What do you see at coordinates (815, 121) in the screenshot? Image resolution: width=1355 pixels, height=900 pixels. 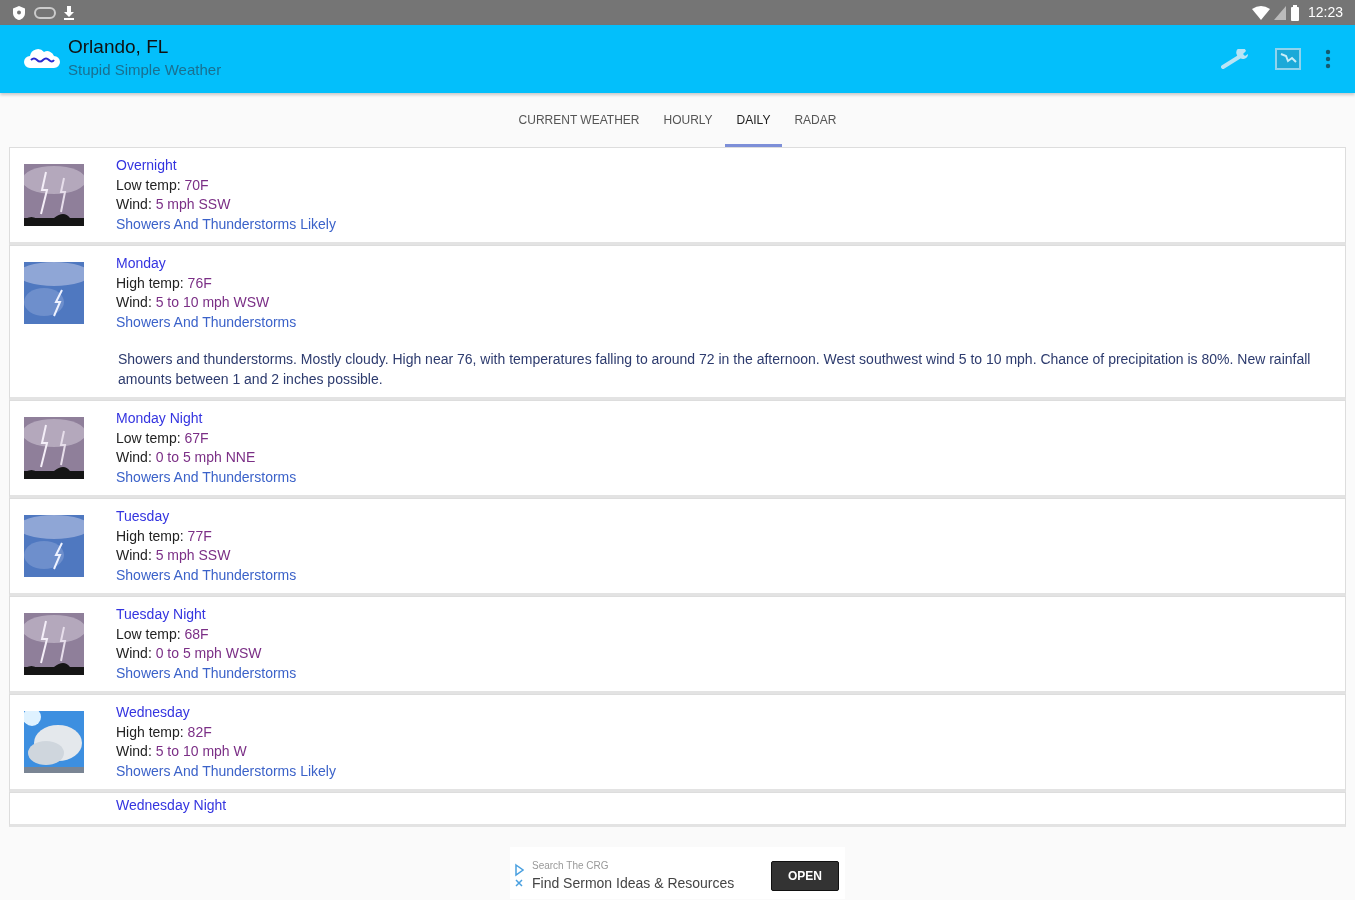 I see `tab: RADAR` at bounding box center [815, 121].